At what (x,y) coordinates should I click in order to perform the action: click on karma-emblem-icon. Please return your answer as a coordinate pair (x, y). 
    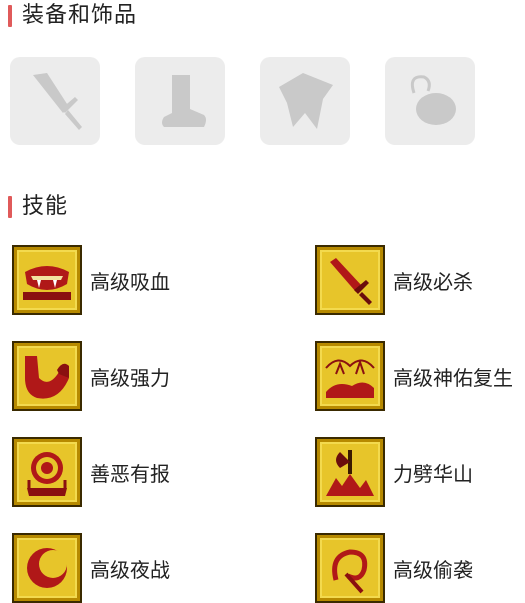
    Looking at the image, I should click on (47, 474).